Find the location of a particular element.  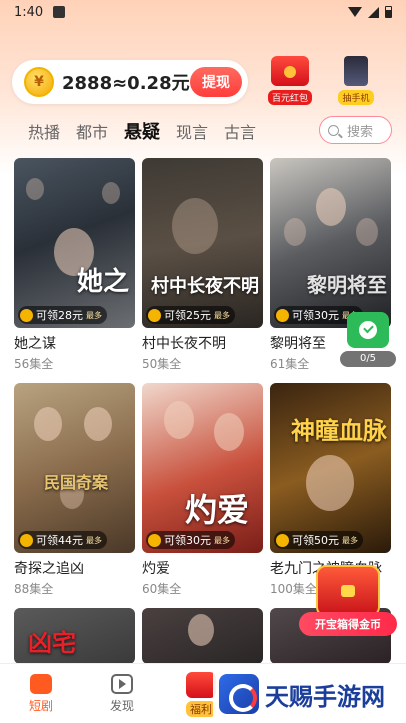

drama-poster: 灼爱 可领30元 最多 is located at coordinates (202, 468).